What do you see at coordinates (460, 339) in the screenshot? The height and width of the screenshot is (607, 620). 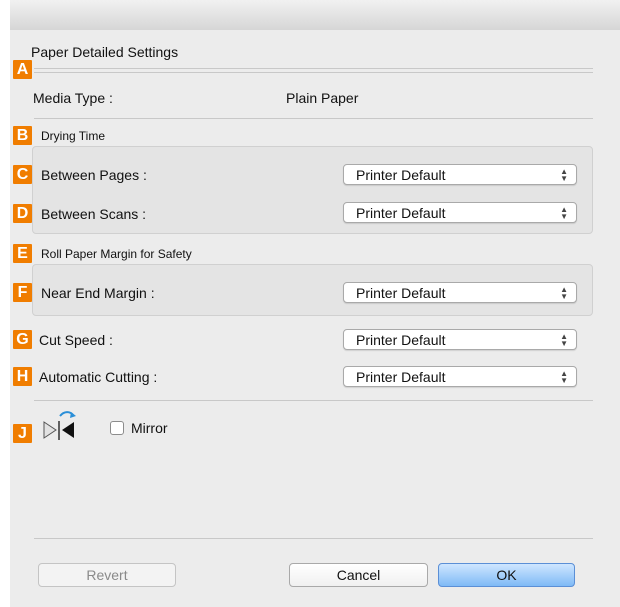 I see `cut-speed-select: Printer Default ▲ ▼` at bounding box center [460, 339].